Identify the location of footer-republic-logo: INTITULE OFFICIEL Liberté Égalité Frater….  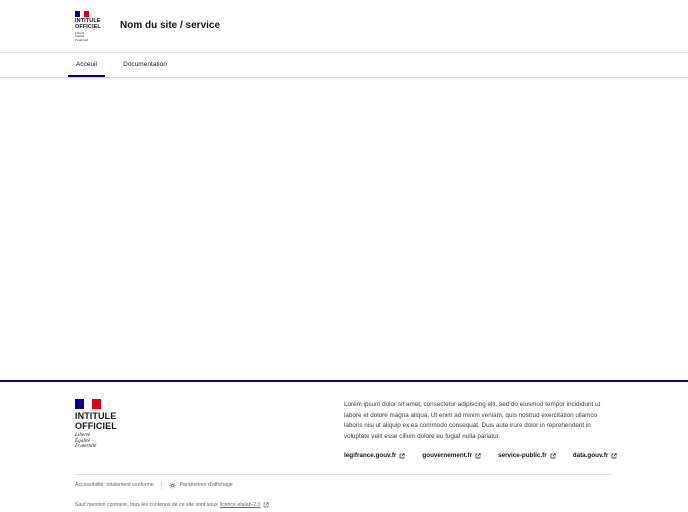
(96, 424).